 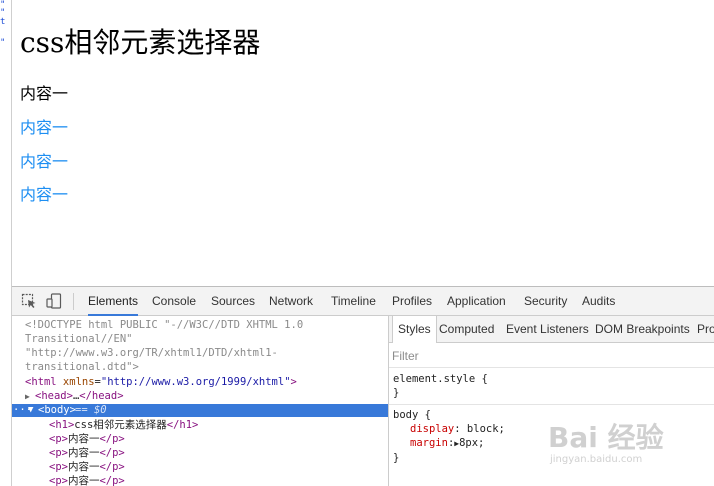 What do you see at coordinates (74, 396) in the screenshot?
I see `dom-node-head: ▶ <head>…</head>` at bounding box center [74, 396].